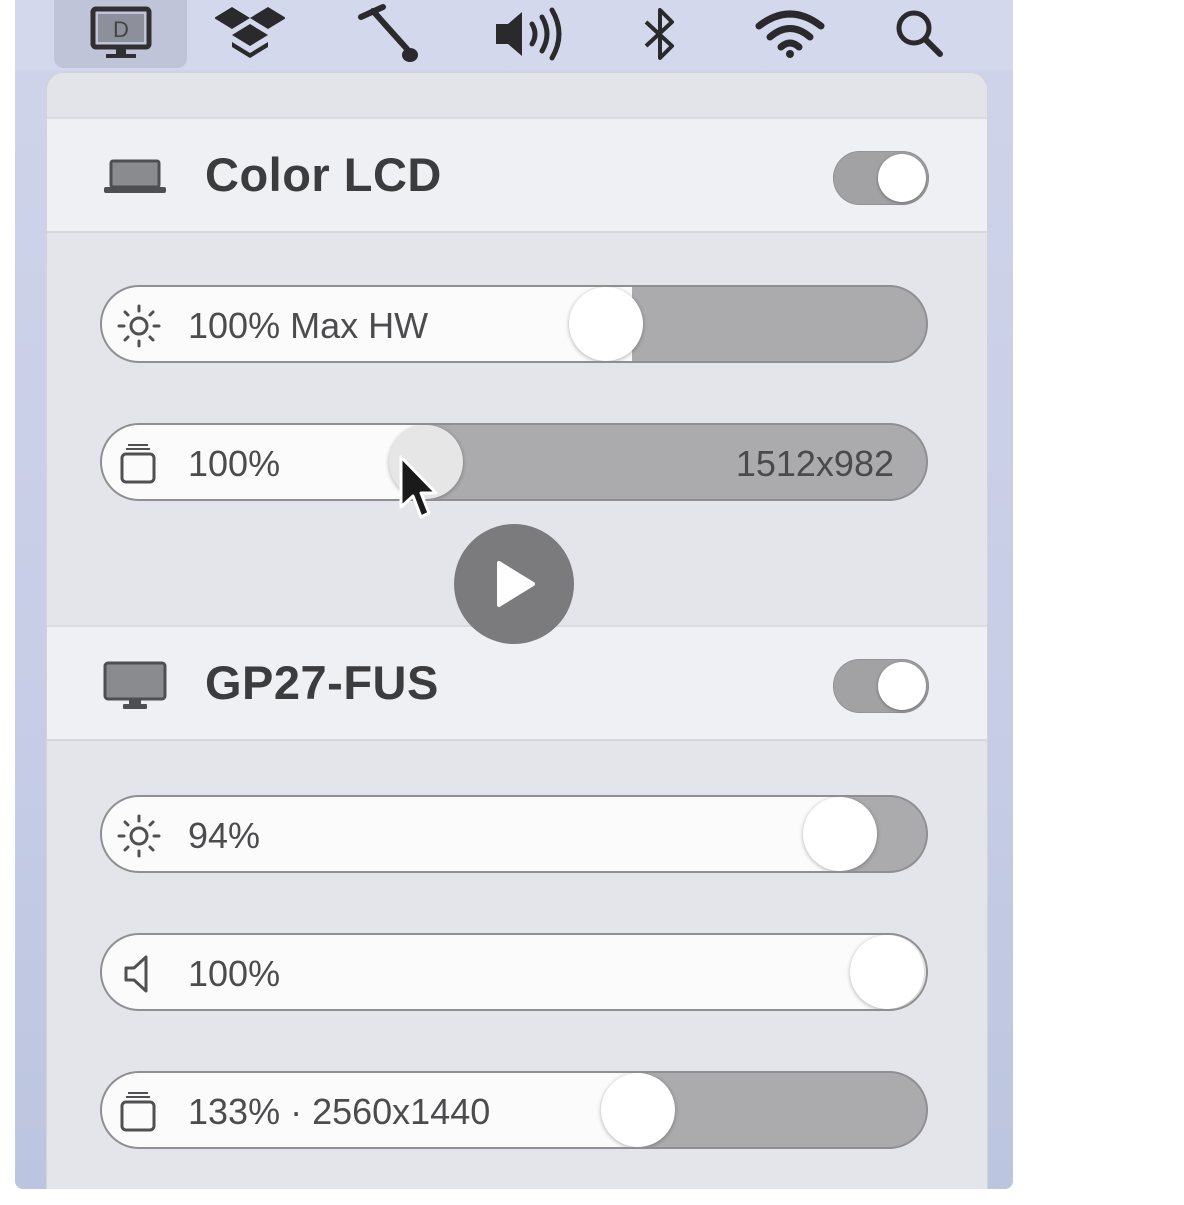  I want to click on menubar-wifi, so click(790, 34).